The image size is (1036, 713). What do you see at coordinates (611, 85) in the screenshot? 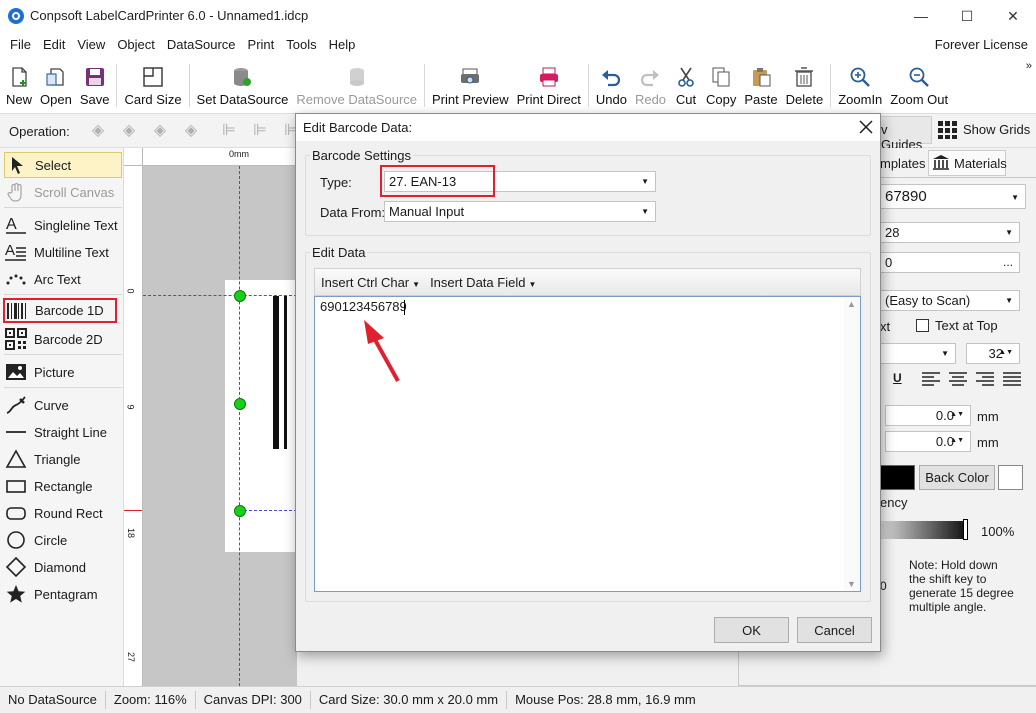
I see `undo-button: Undo` at bounding box center [611, 85].